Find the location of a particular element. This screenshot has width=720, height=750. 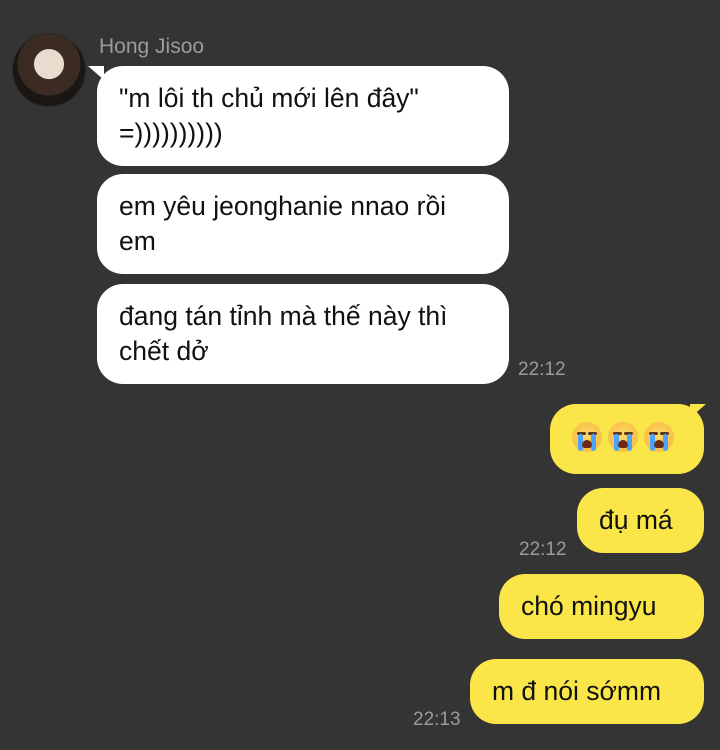

outgoing-message: đụ má is located at coordinates (640, 520).